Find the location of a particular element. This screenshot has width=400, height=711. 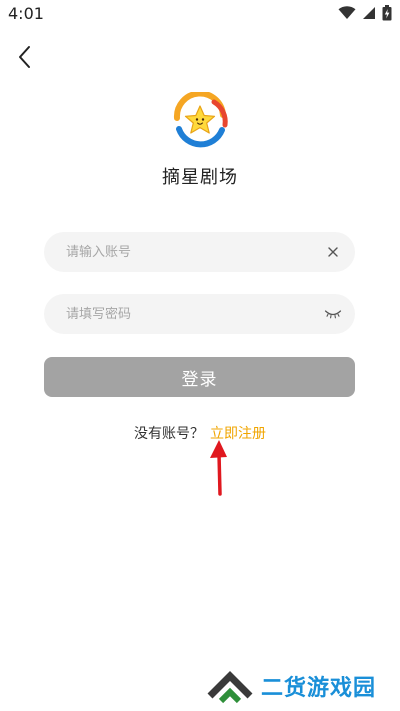

back-button is located at coordinates (25, 57).